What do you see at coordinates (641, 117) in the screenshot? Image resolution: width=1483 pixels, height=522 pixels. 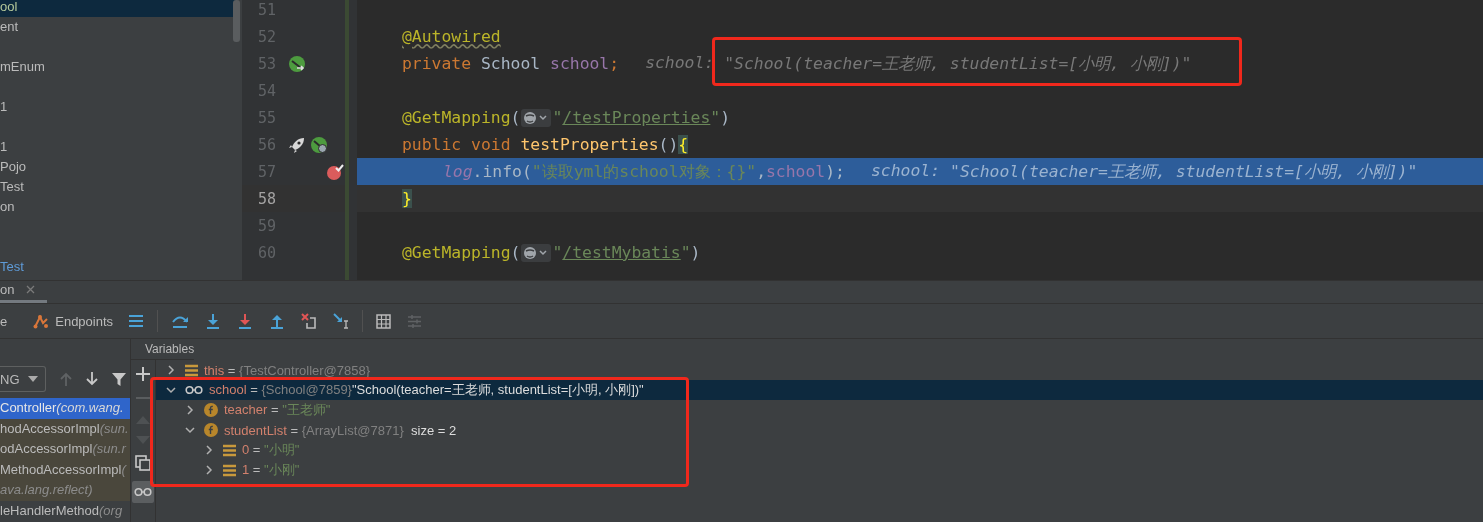 I see `code-text: "/testProperties")` at bounding box center [641, 117].